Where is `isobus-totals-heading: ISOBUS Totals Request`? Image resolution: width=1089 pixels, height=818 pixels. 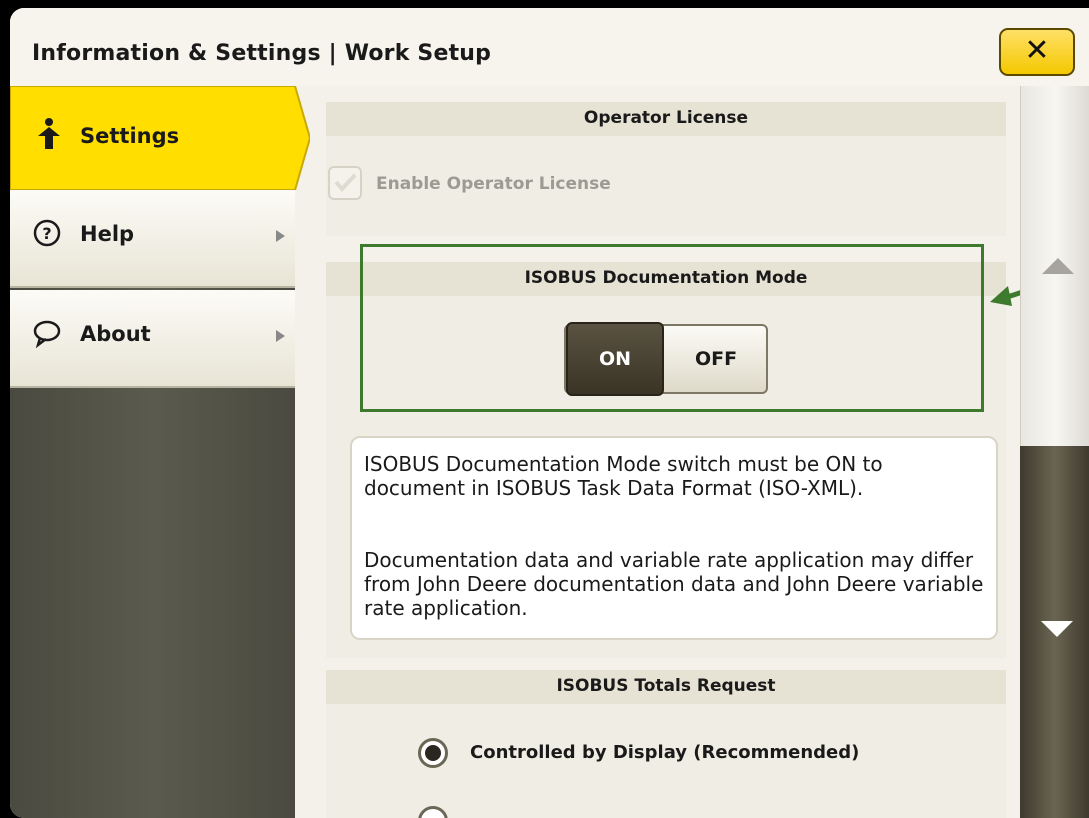
isobus-totals-heading: ISOBUS Totals Request is located at coordinates (666, 687).